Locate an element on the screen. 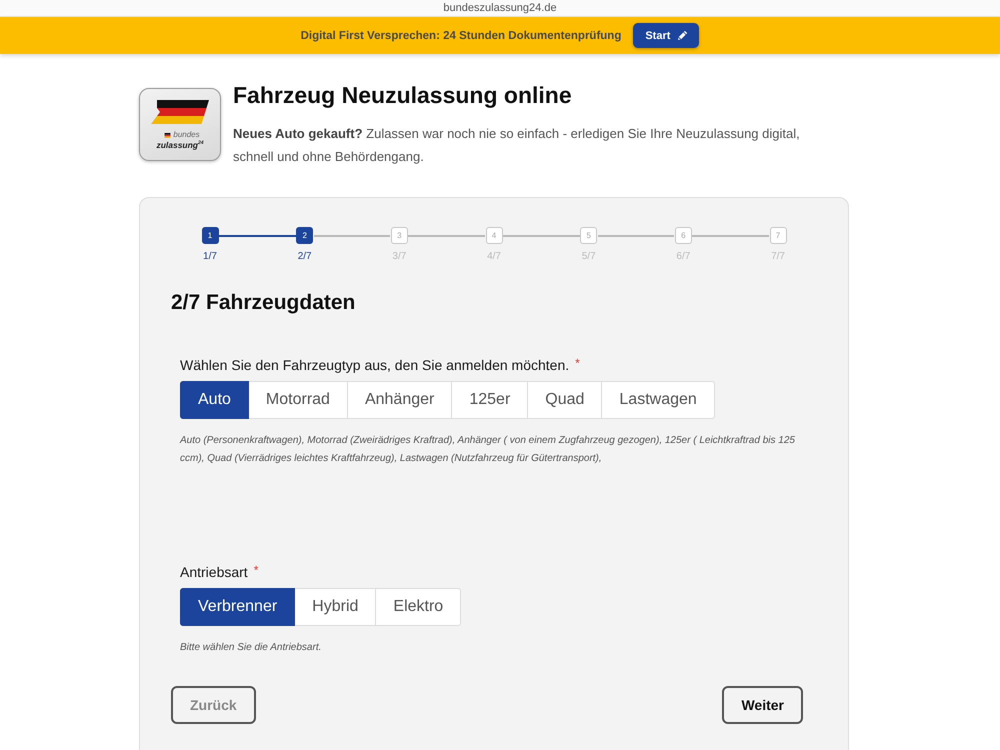 The image size is (1000, 750). choice-button: Anhänger is located at coordinates (399, 400).